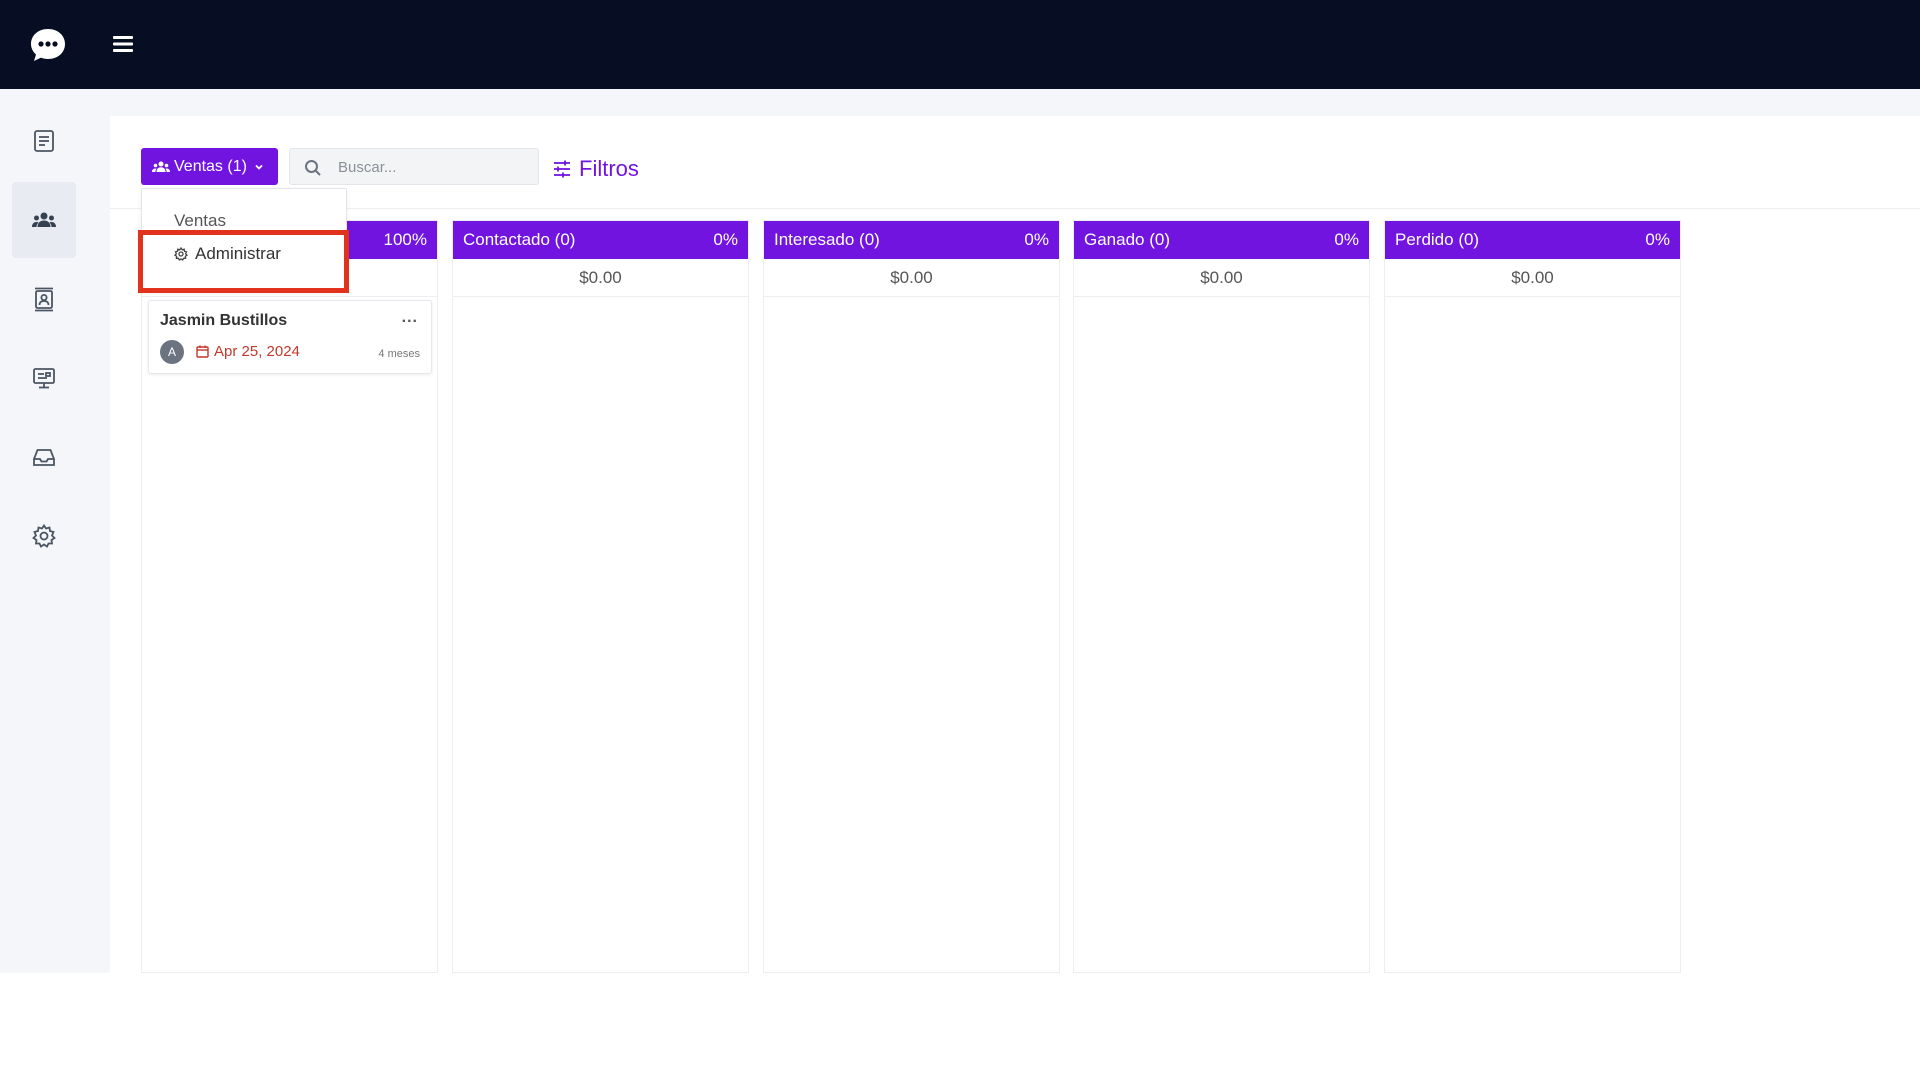 The height and width of the screenshot is (1080, 1920). I want to click on sidebar-item-contacts, so click(44, 299).